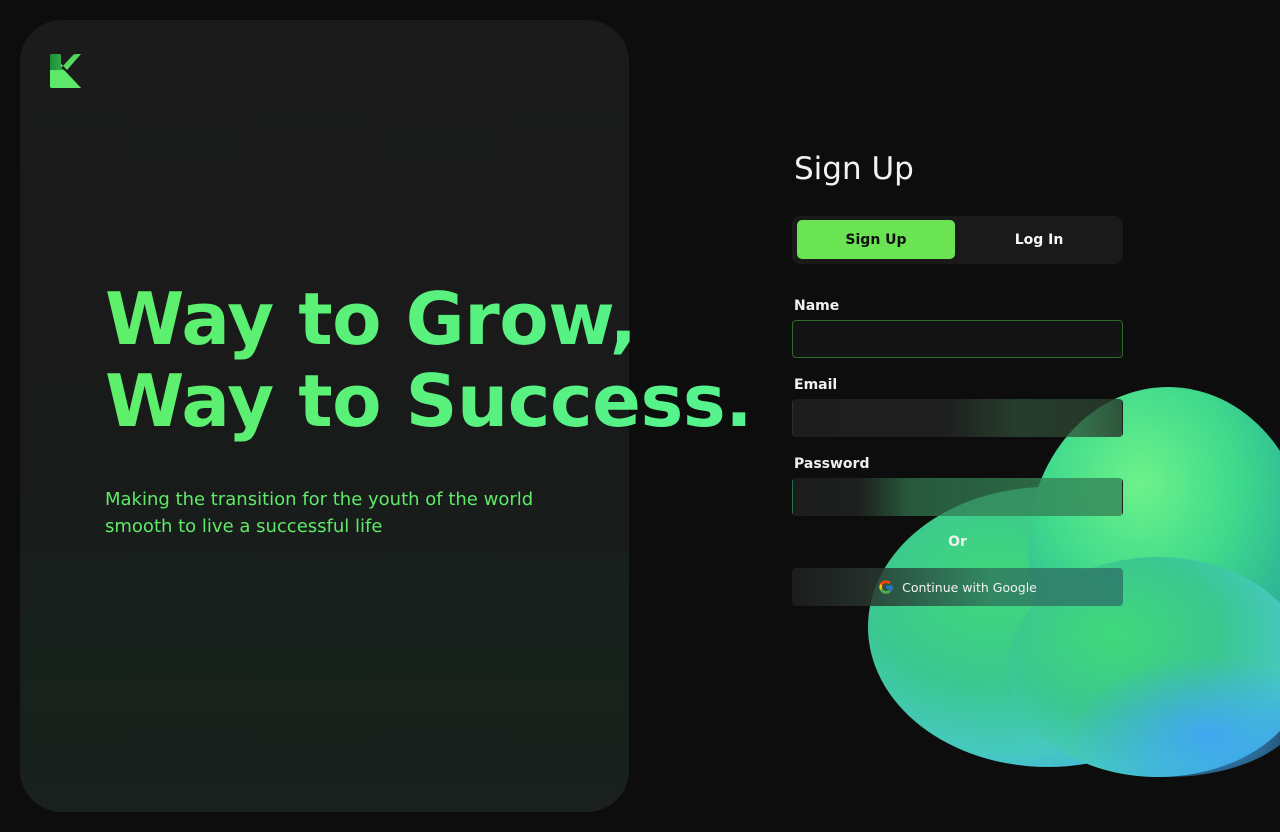 Image resolution: width=1280 pixels, height=832 pixels. What do you see at coordinates (429, 401) in the screenshot?
I see `hero-headline-line2: Way to Success.` at bounding box center [429, 401].